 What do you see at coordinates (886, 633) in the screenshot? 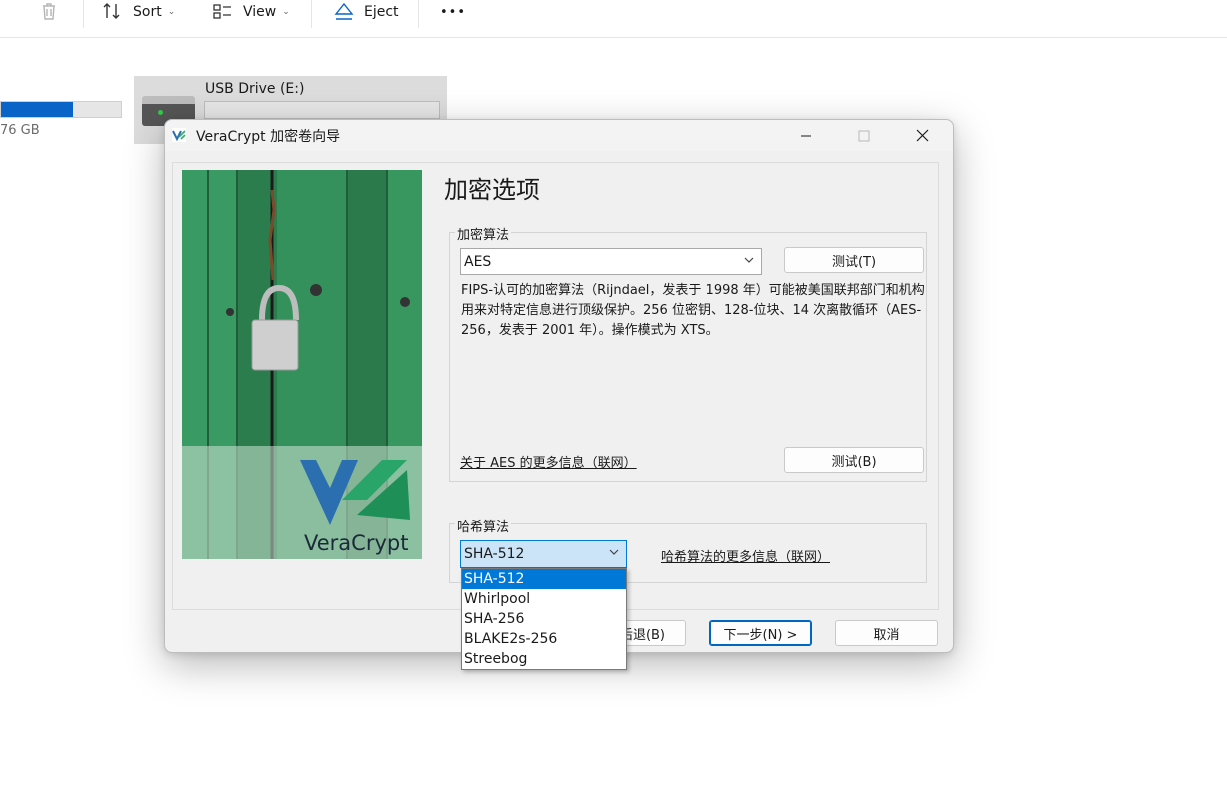
I see `cancel-button: 取消` at bounding box center [886, 633].